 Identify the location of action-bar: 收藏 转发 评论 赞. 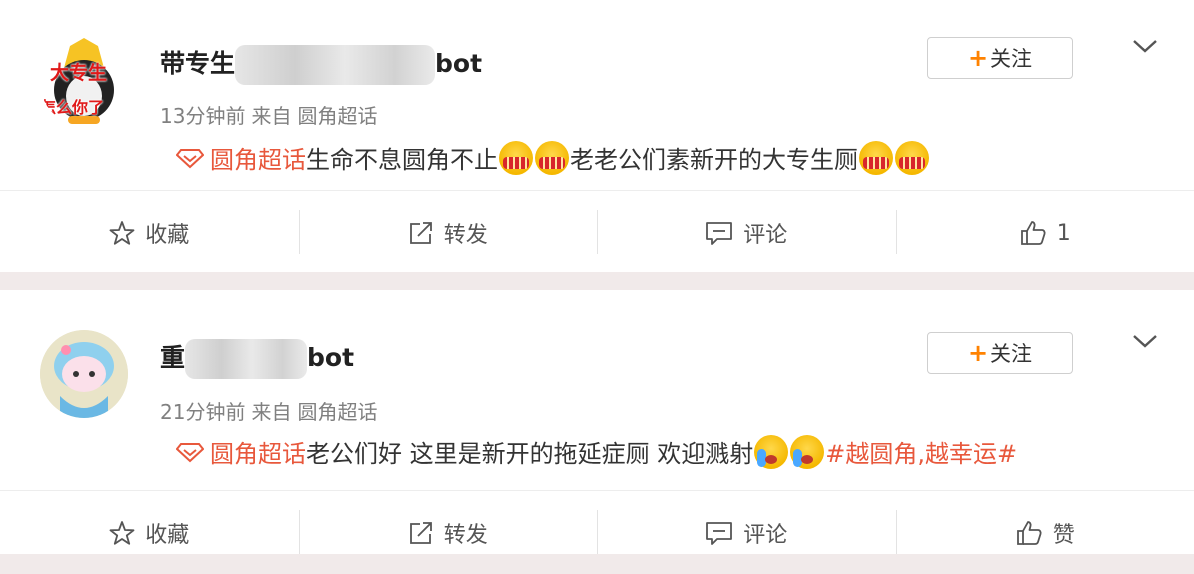
(597, 533).